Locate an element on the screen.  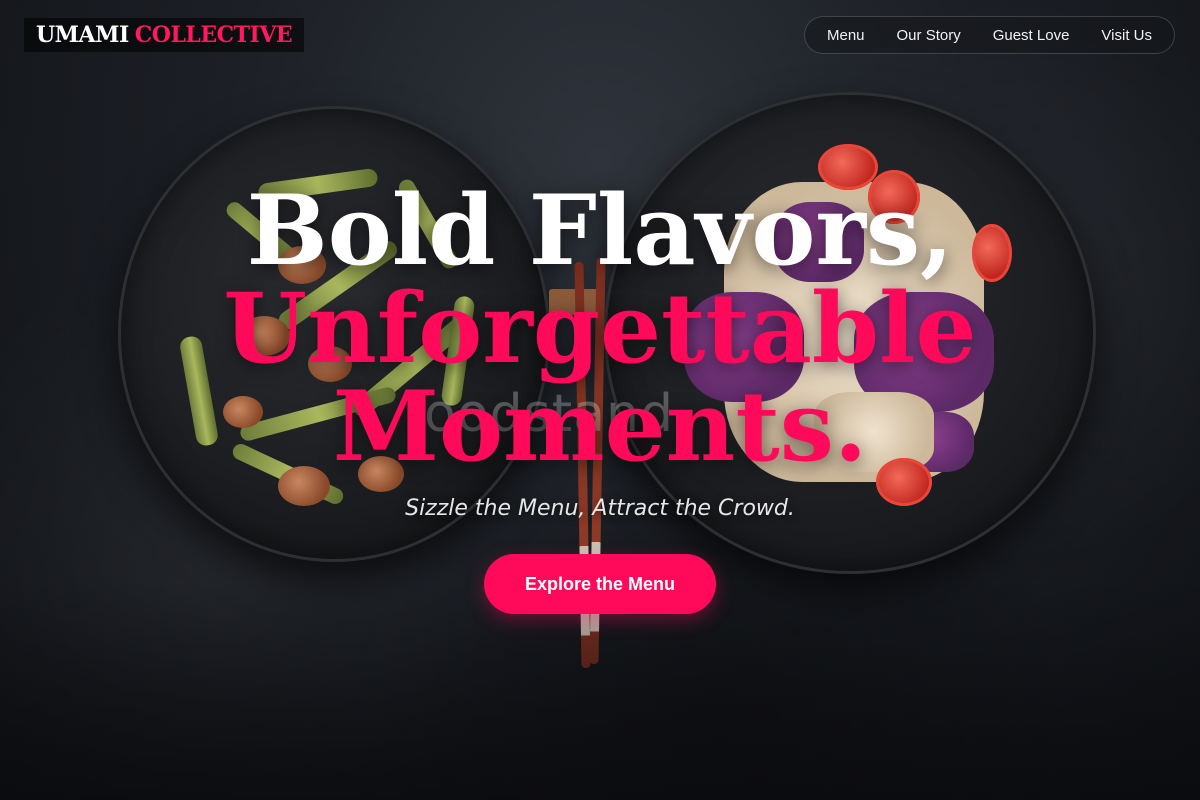
main-nav: Menu Our Story Guest Love Visit Us is located at coordinates (989, 35).